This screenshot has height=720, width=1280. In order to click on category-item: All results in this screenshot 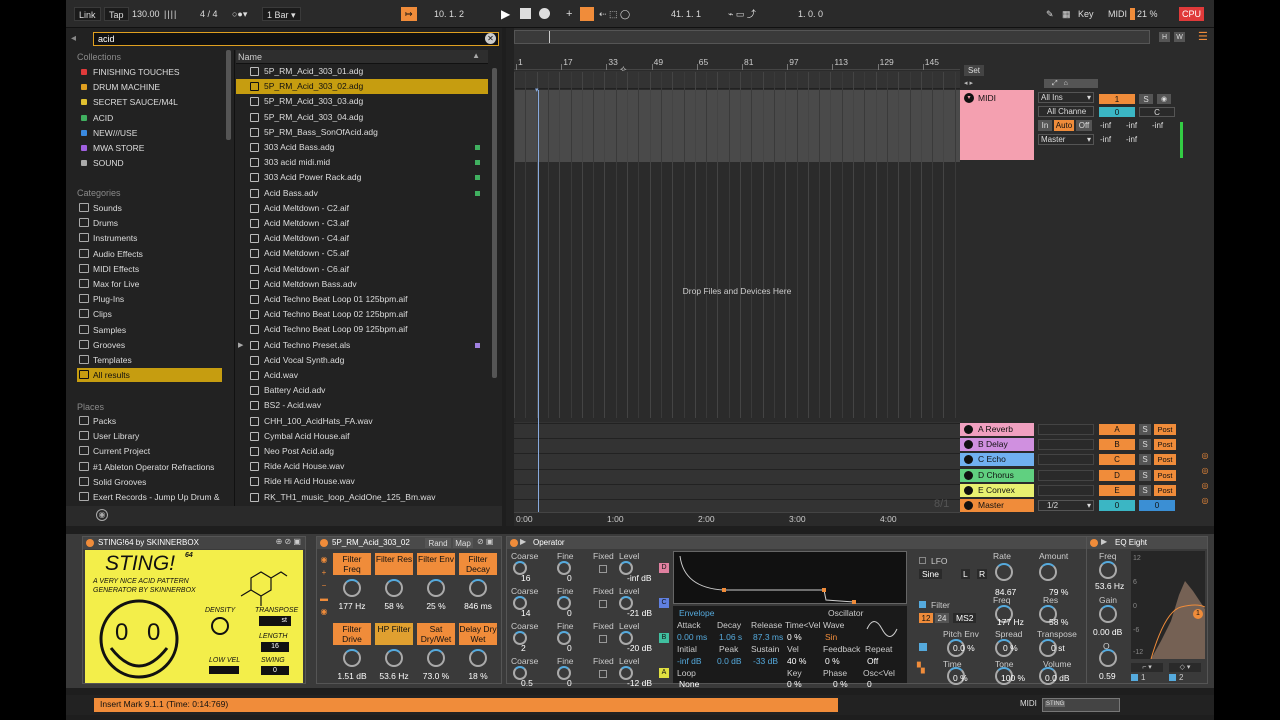, I will do `click(149, 375)`.